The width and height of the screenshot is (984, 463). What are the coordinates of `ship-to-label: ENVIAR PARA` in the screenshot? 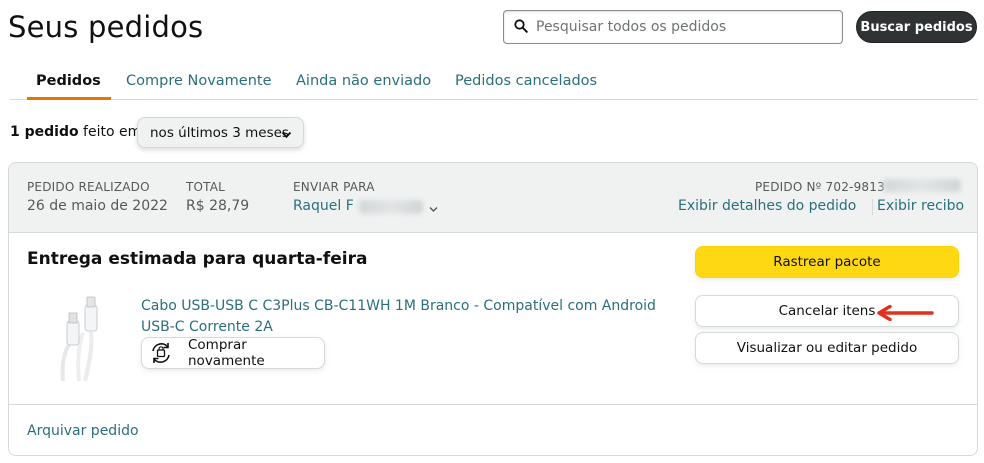 It's located at (334, 187).